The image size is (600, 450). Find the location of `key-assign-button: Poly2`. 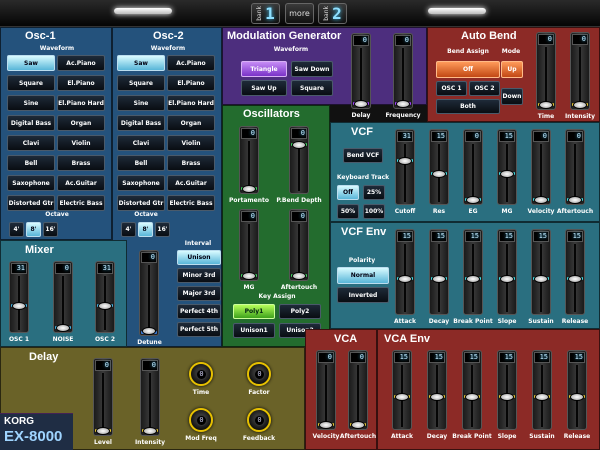

key-assign-button: Poly2 is located at coordinates (300, 311).